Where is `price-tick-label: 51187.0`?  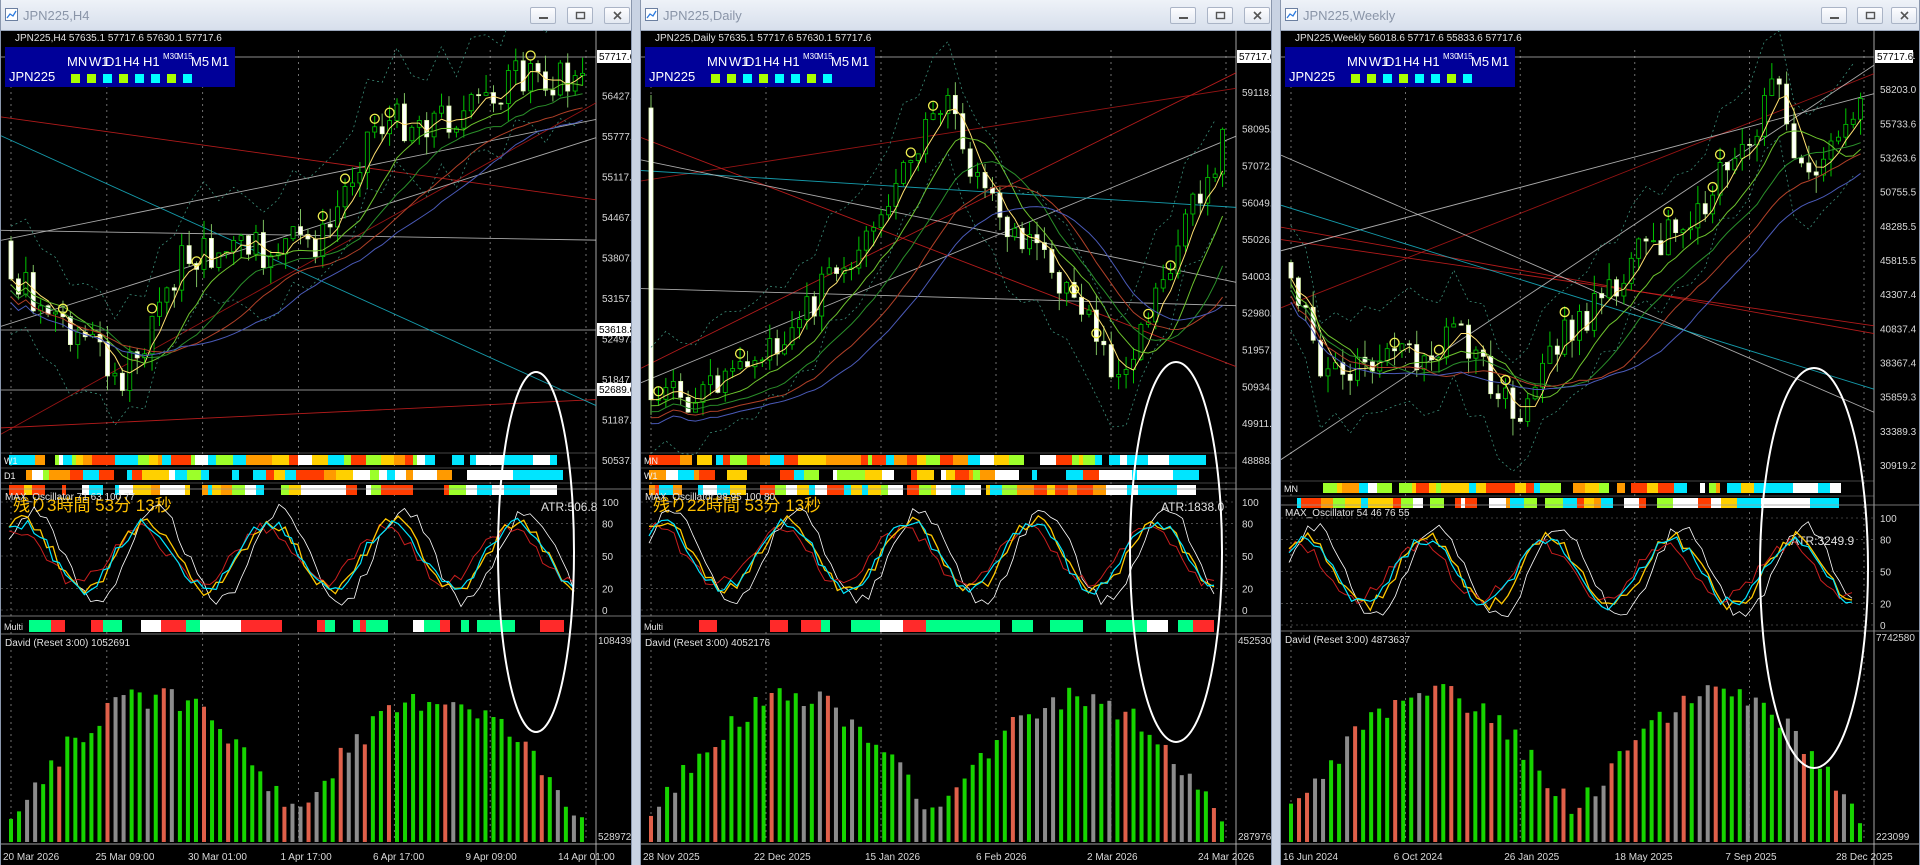
price-tick-label: 51187.0 is located at coordinates (616, 421).